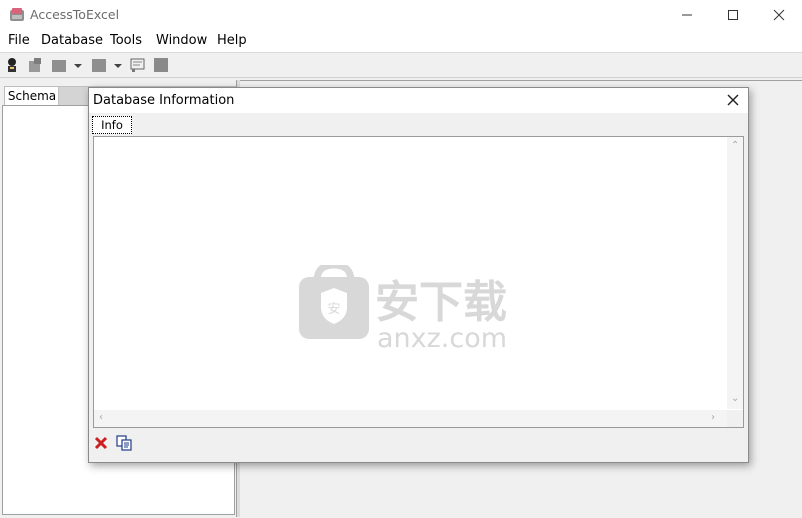 Image resolution: width=802 pixels, height=518 pixels. Describe the element at coordinates (99, 65) in the screenshot. I see `save-icon` at that location.